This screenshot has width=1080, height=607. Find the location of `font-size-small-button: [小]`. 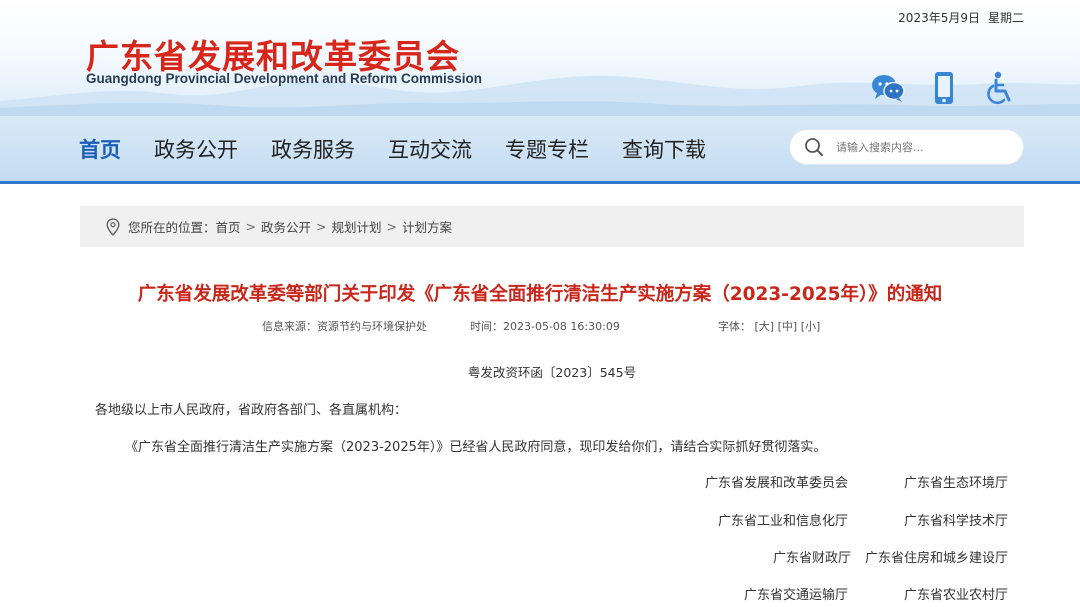

font-size-small-button: [小] is located at coordinates (811, 326).